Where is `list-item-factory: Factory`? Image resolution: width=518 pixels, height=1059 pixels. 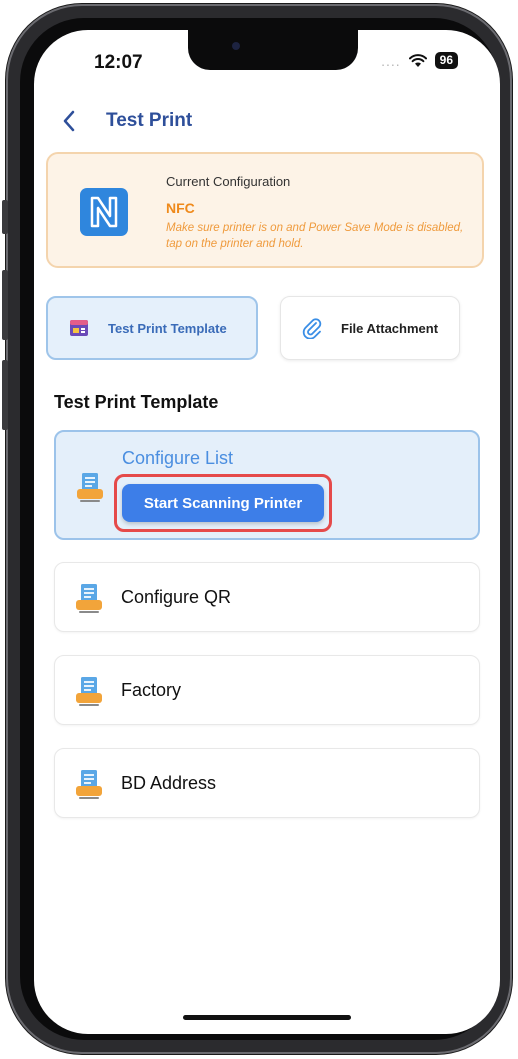 list-item-factory: Factory is located at coordinates (267, 690).